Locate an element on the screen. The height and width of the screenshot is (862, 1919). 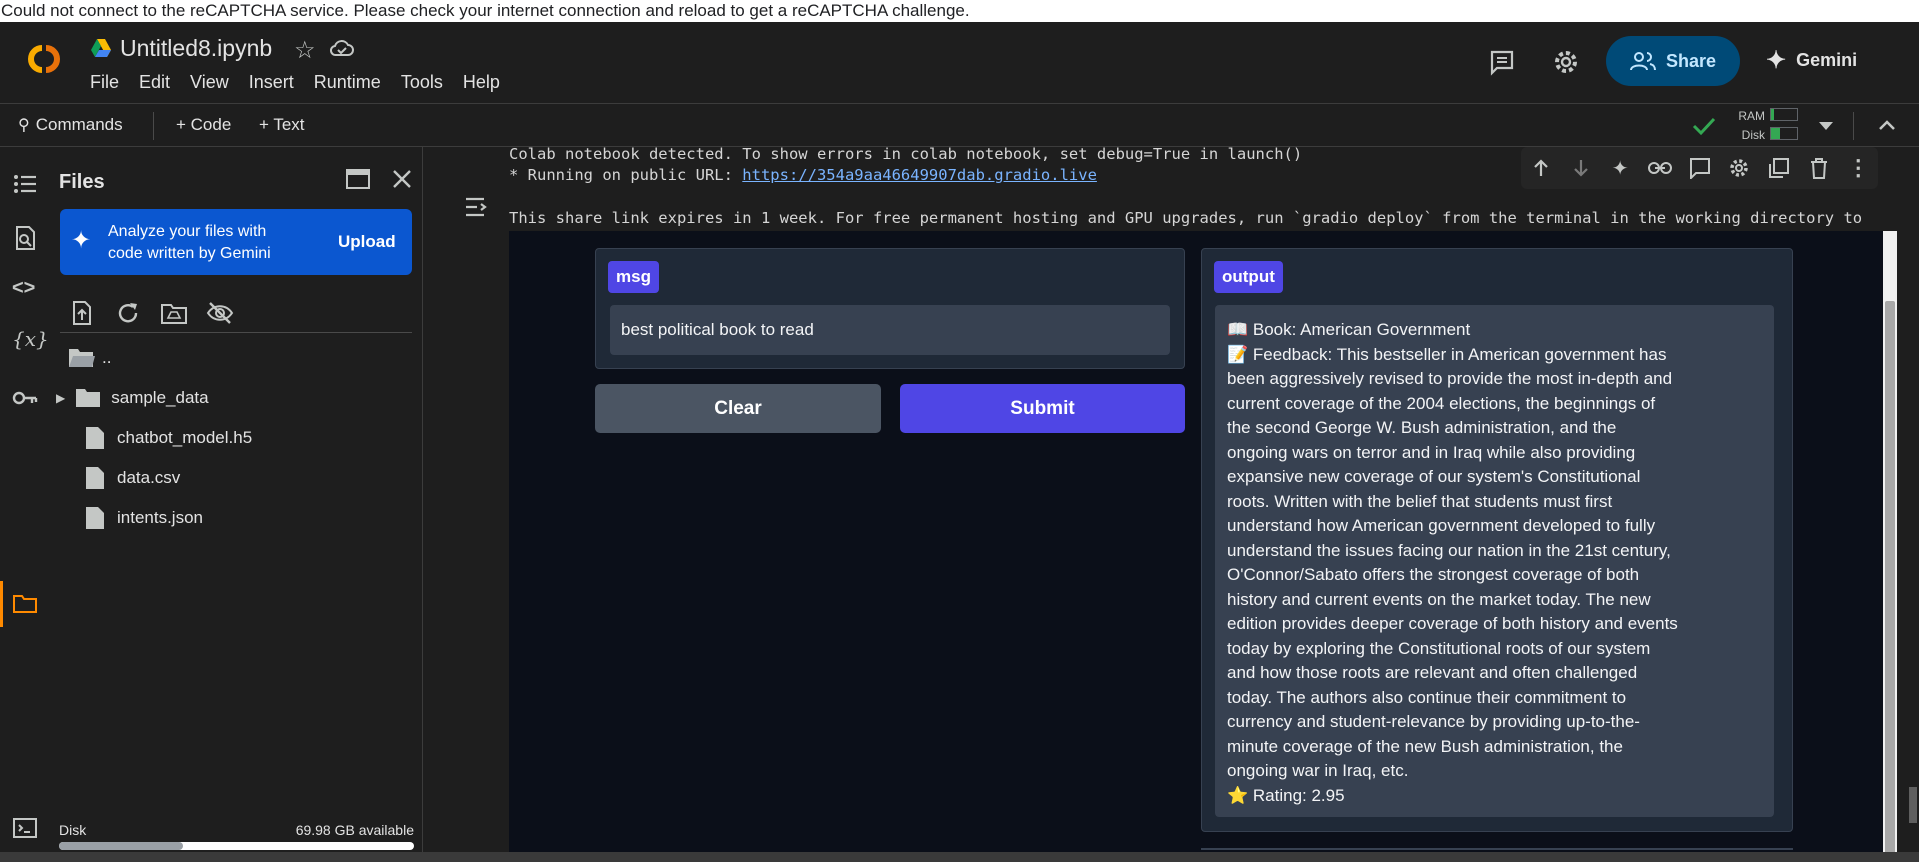
upload-file-icon is located at coordinates (82, 313).